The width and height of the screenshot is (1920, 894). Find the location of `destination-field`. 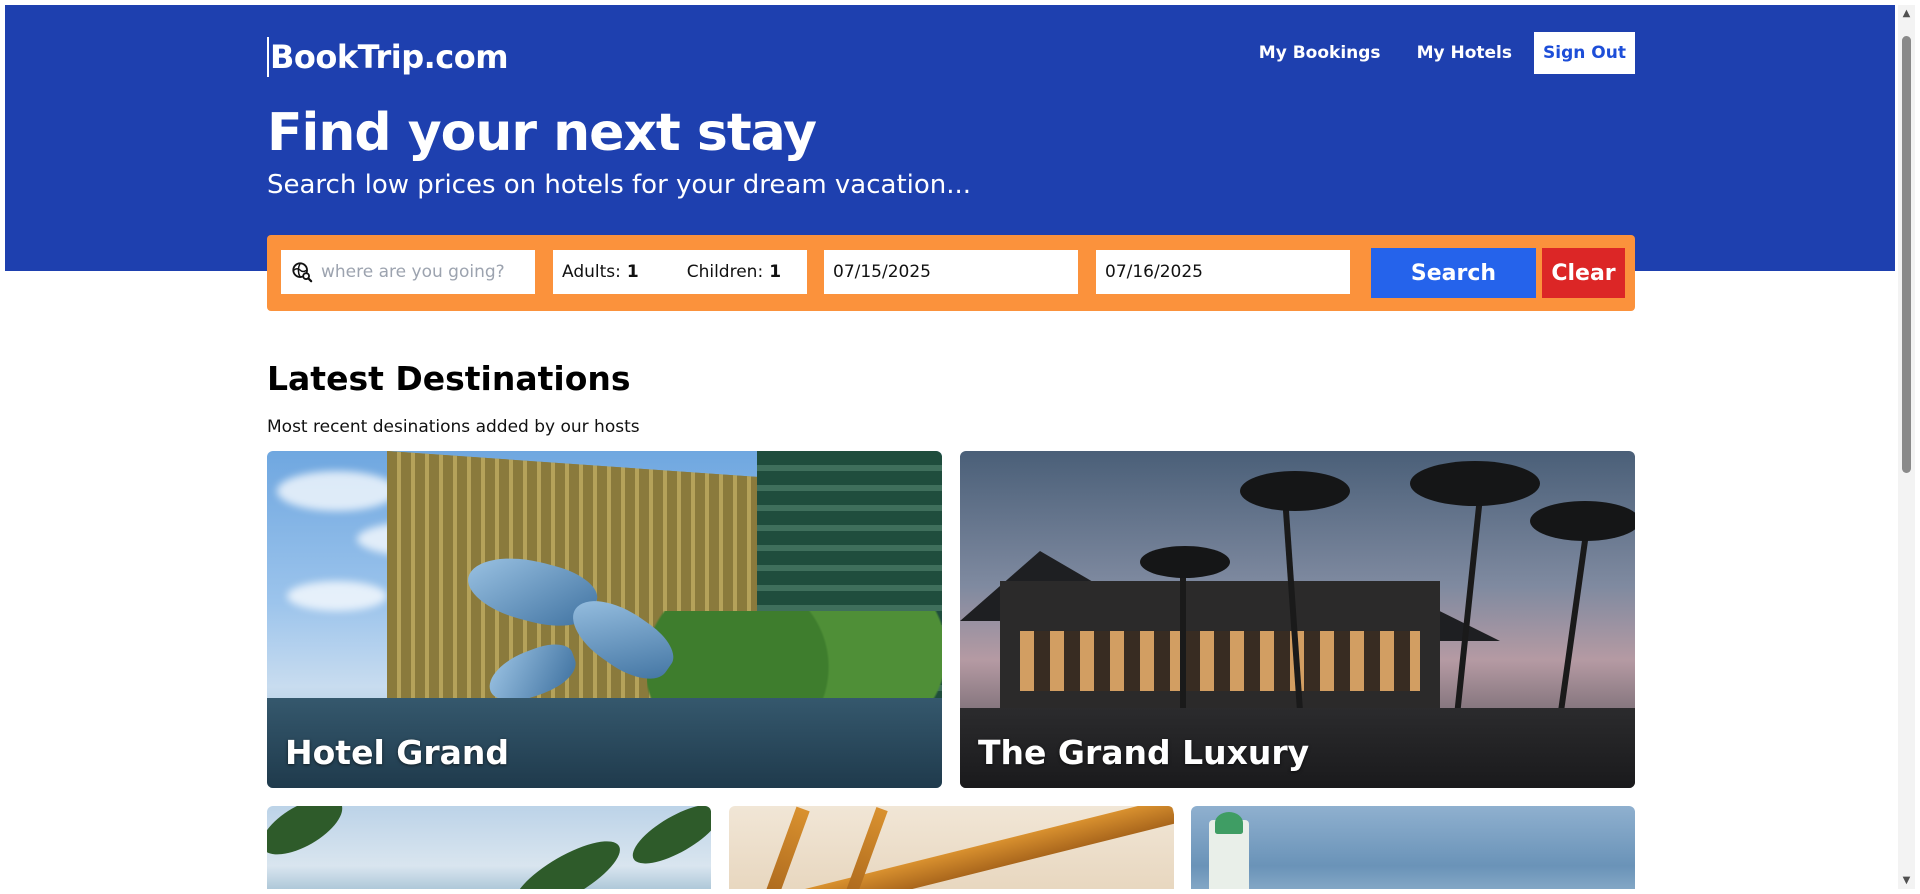

destination-field is located at coordinates (408, 272).